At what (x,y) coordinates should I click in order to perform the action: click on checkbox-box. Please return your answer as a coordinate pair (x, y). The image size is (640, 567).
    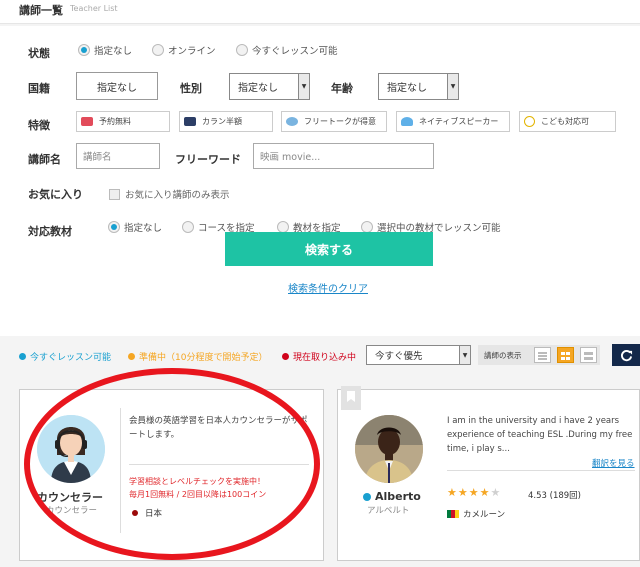
    Looking at the image, I should click on (114, 194).